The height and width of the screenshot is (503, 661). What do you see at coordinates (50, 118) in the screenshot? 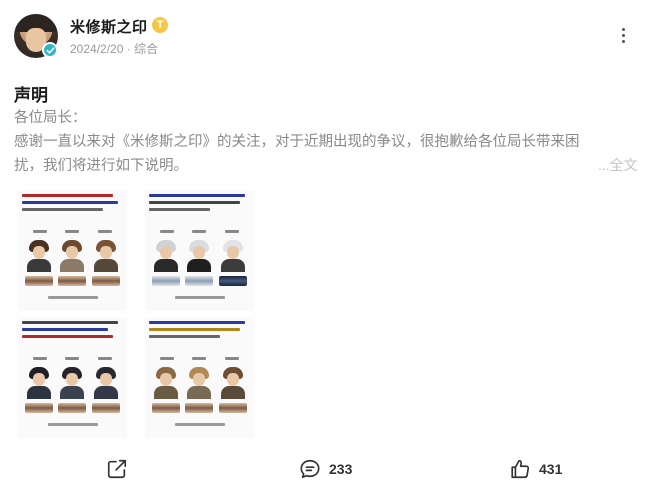
I see `post-greeting: 各位局长：` at bounding box center [50, 118].